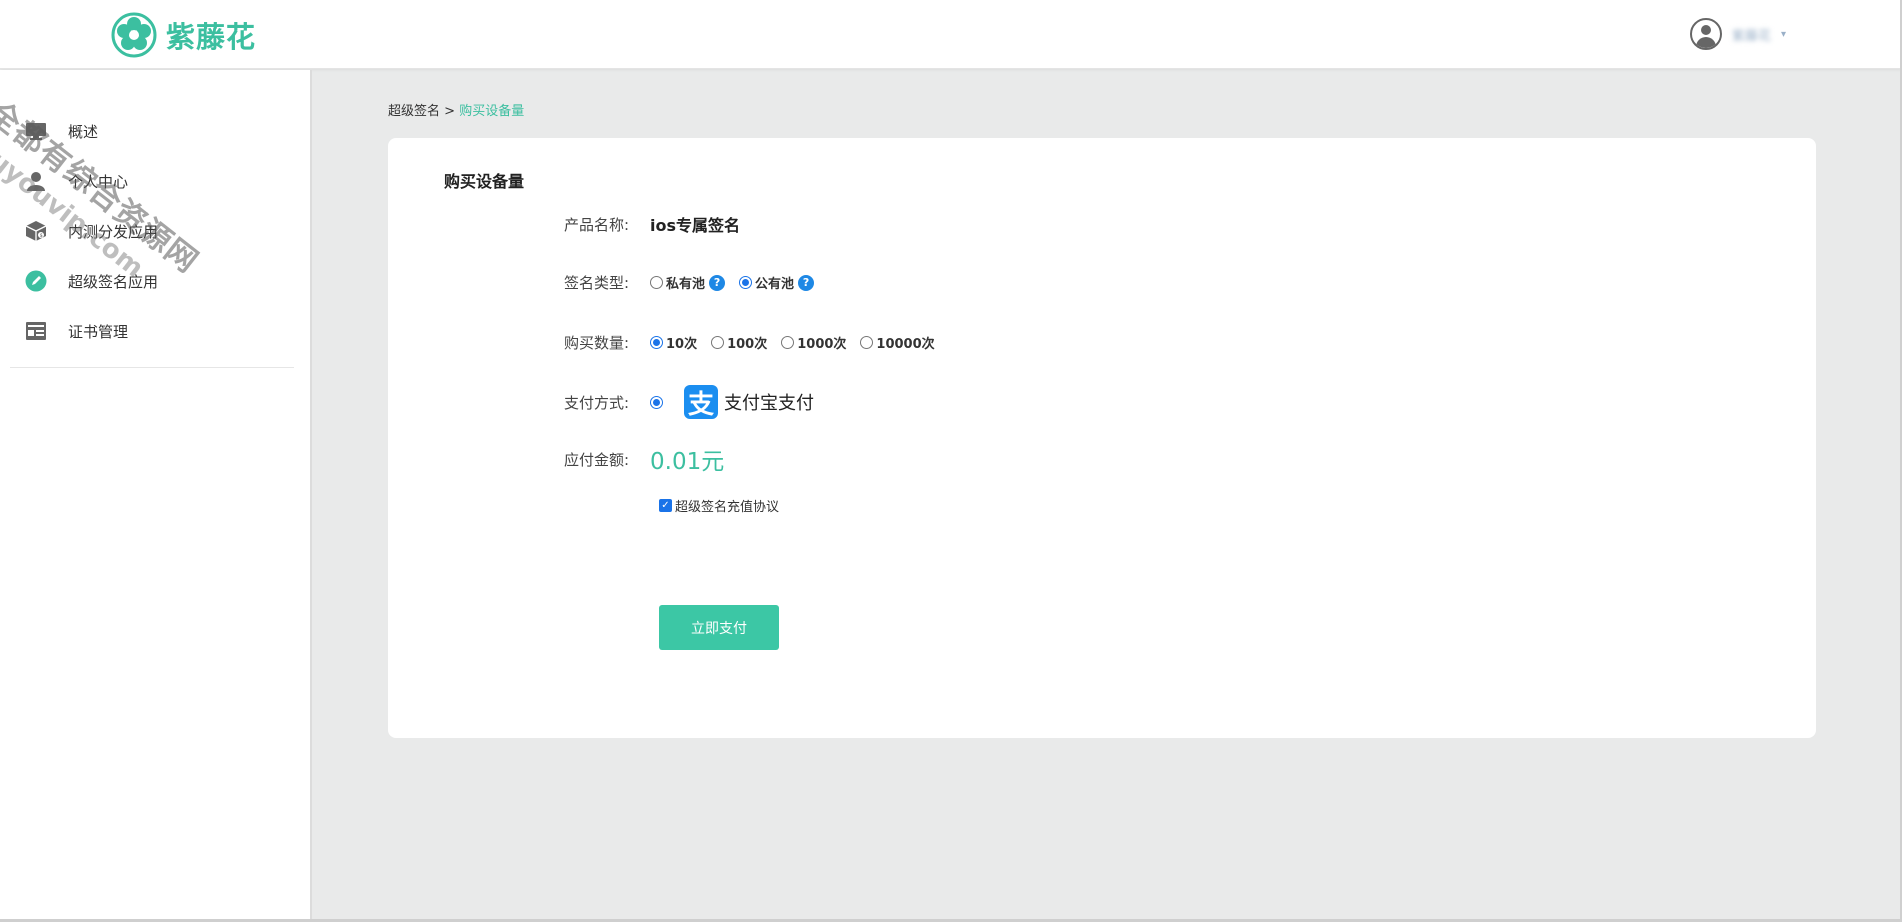  I want to click on product-row: 产品名称: ios专属签名, so click(564, 224).